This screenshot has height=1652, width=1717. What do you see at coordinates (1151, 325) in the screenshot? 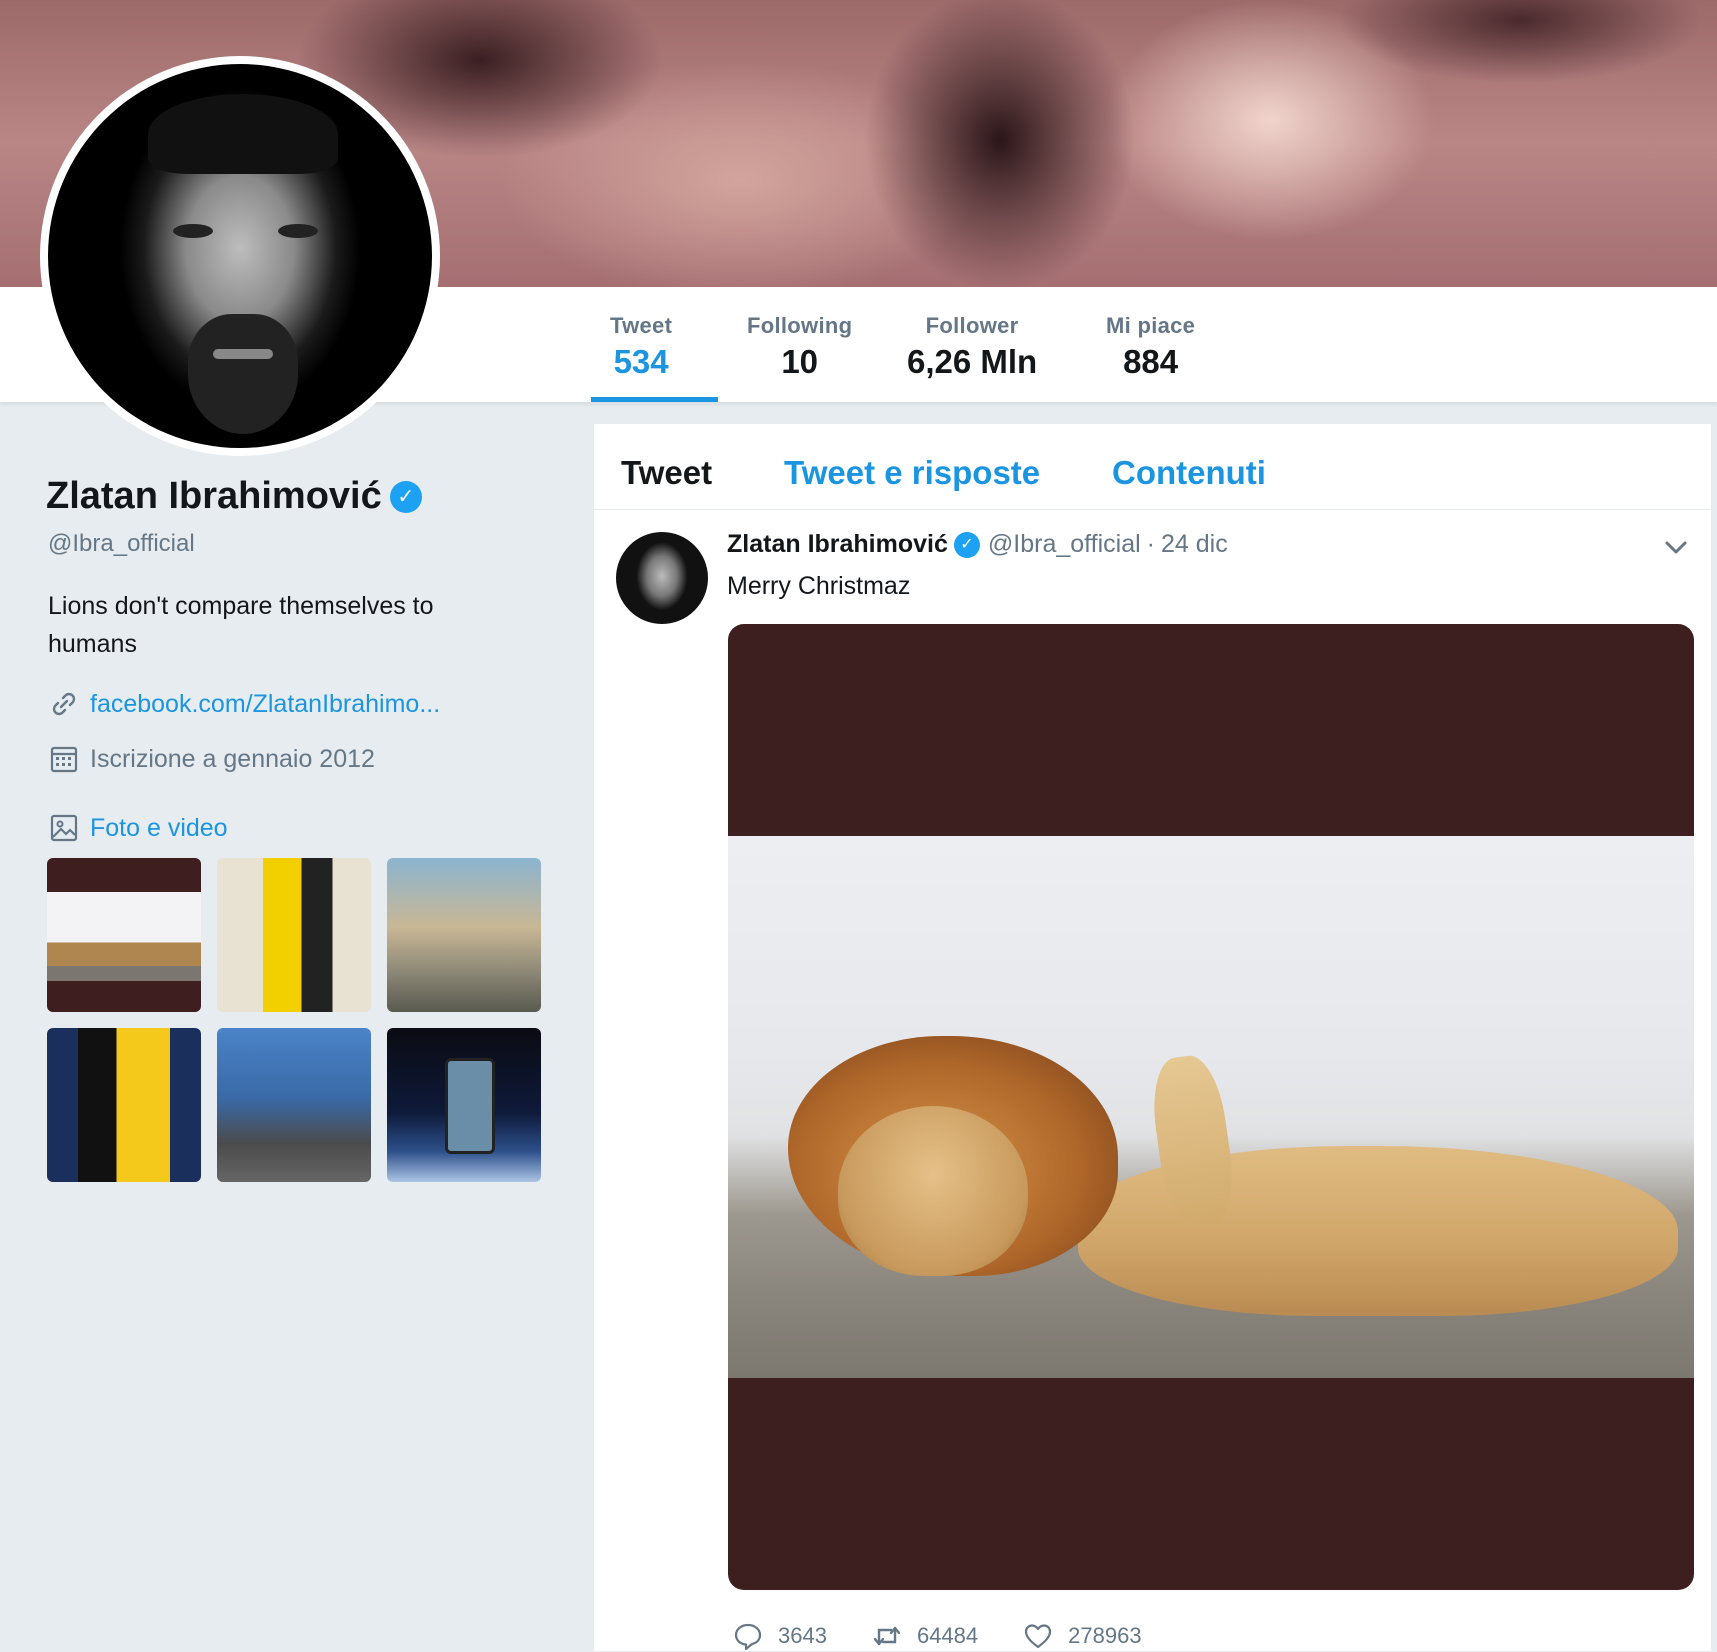
I see `stat-likes-label: Mi piace` at bounding box center [1151, 325].